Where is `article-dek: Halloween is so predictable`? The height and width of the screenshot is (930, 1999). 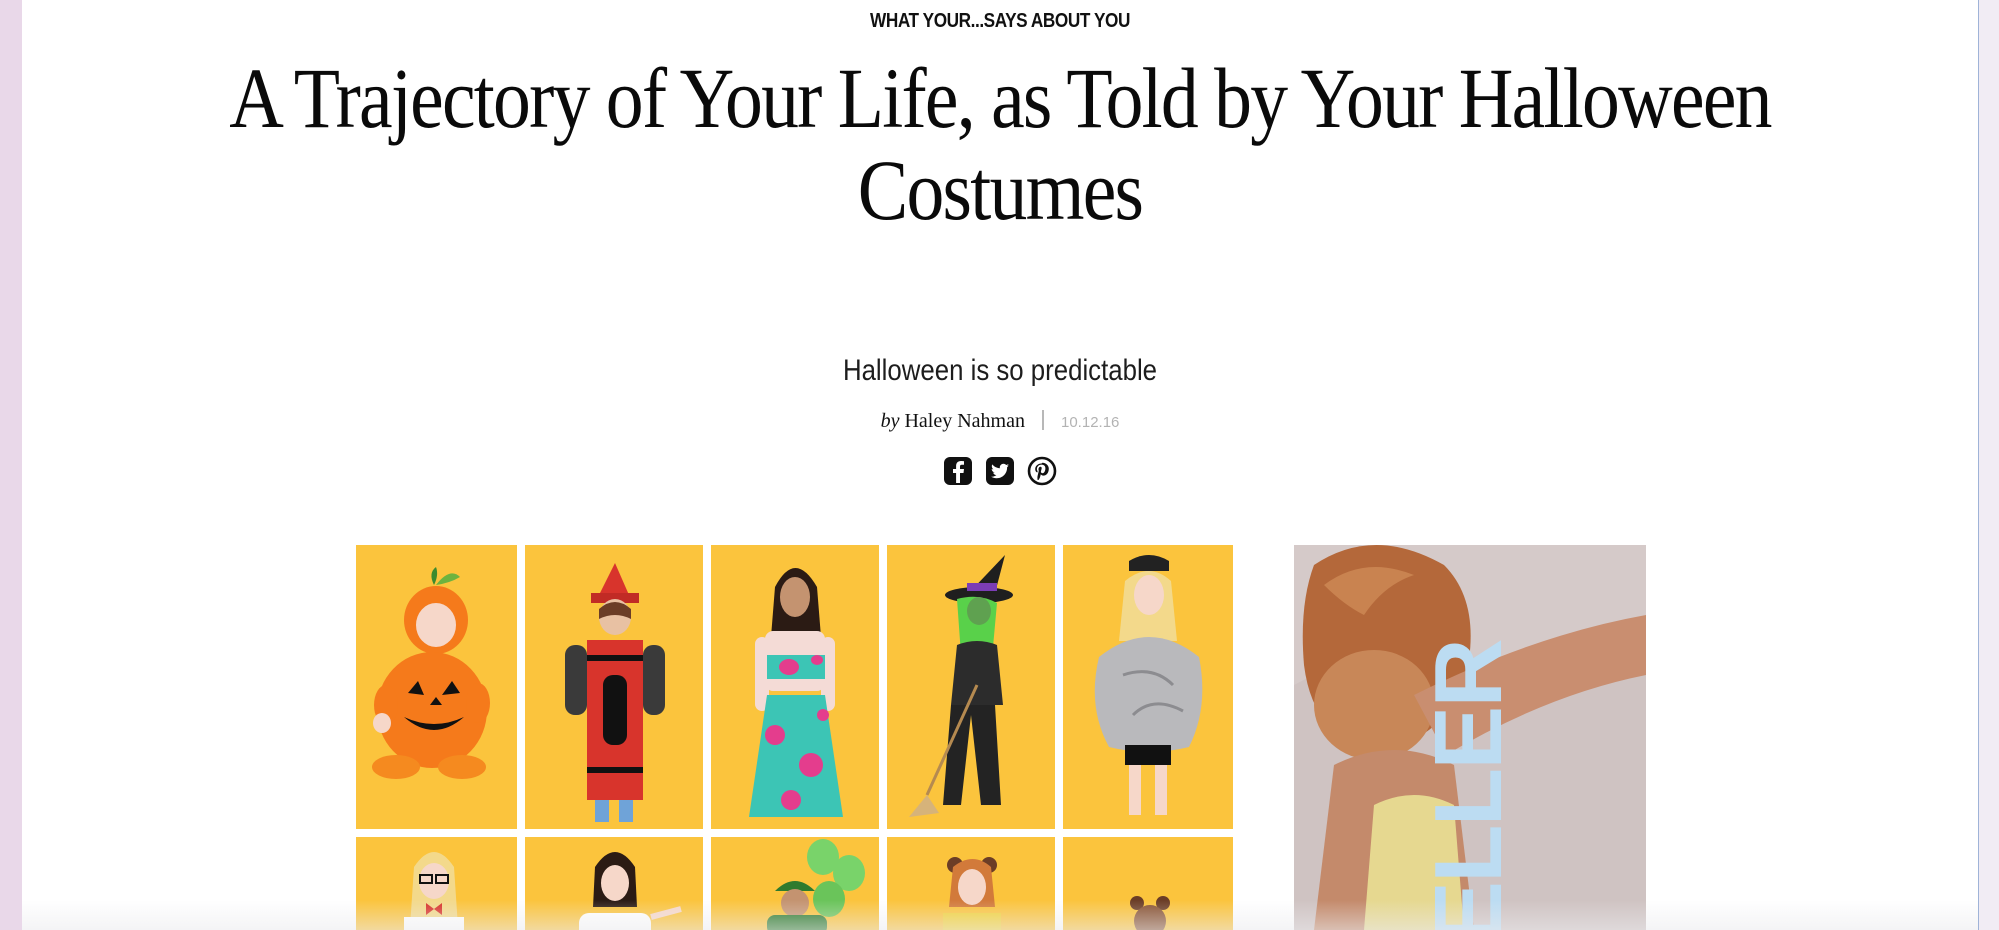 article-dek: Halloween is so predictable is located at coordinates (1000, 370).